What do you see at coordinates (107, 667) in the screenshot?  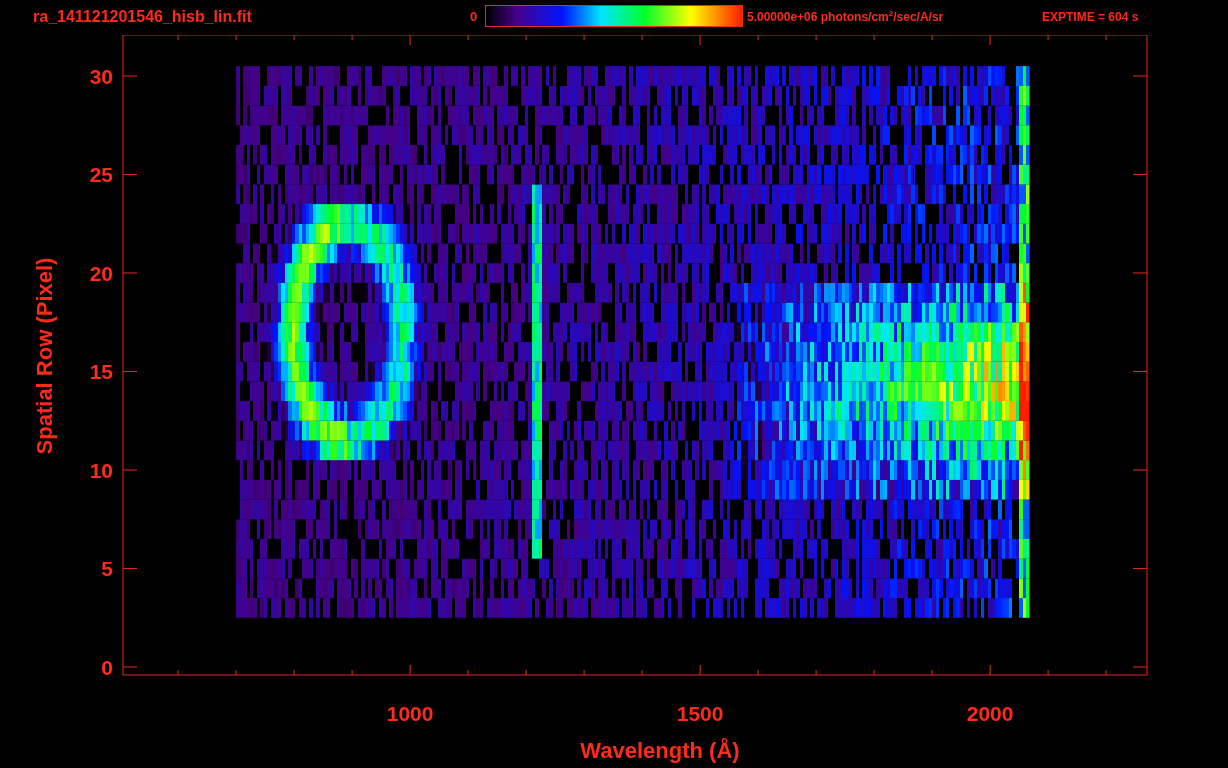 I see `y-tick-label: 0` at bounding box center [107, 667].